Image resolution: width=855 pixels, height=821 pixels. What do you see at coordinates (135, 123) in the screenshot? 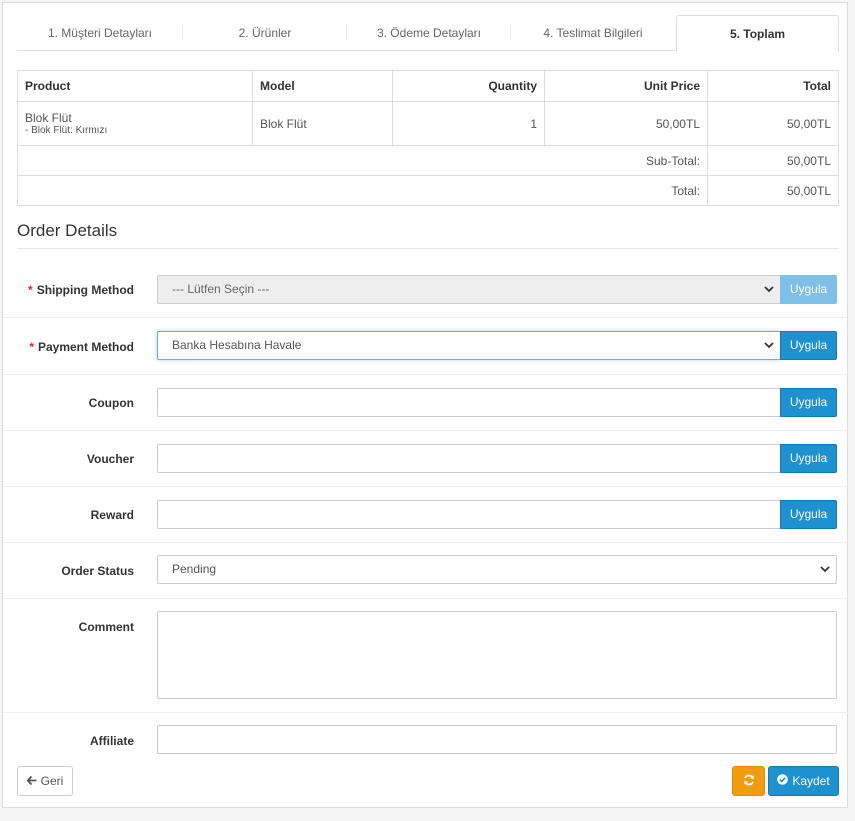
I see `cell-product: Blok Flüt - Blok Flüt: Kırmızı` at bounding box center [135, 123].